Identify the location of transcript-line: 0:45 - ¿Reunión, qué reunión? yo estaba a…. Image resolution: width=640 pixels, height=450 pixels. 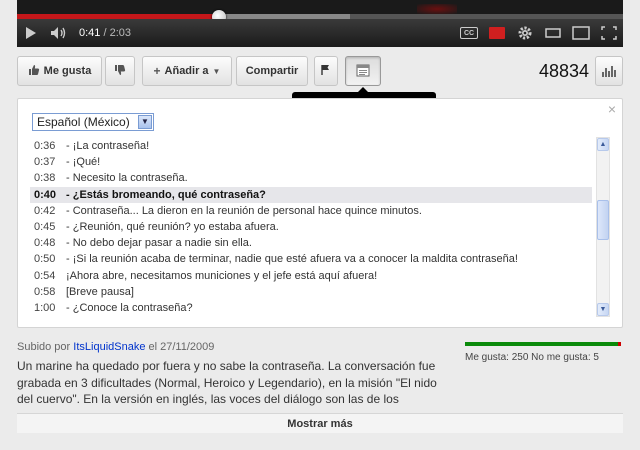
(311, 227).